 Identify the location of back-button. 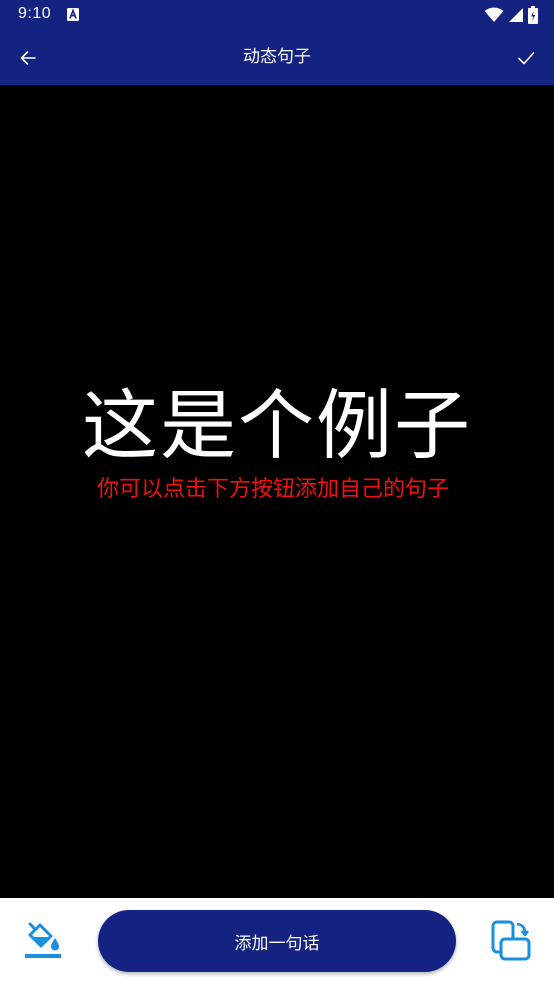
(28, 58).